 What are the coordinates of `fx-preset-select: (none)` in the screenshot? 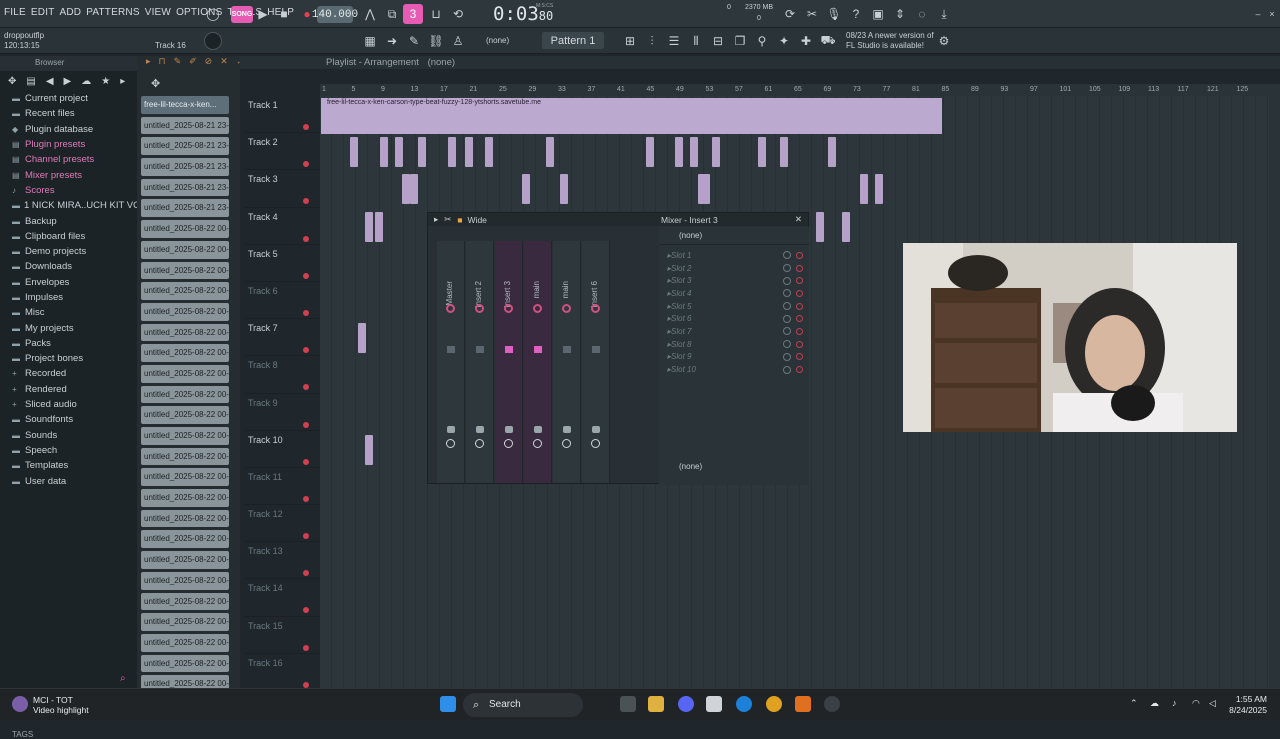 It's located at (734, 236).